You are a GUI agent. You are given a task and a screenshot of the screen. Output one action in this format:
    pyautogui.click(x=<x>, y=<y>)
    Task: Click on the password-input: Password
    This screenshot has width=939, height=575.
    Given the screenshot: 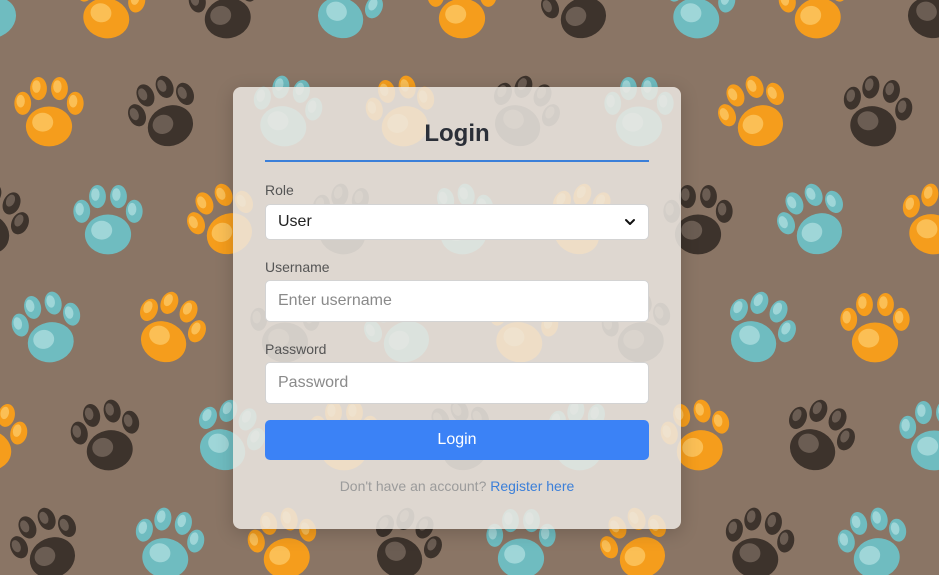 What is the action you would take?
    pyautogui.click(x=457, y=383)
    